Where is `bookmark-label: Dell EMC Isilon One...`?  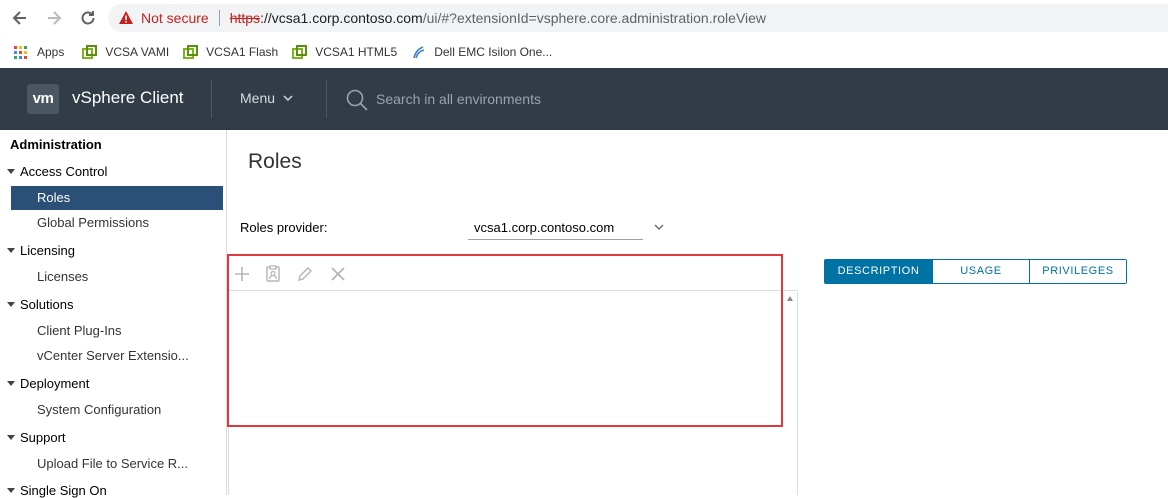
bookmark-label: Dell EMC Isilon One... is located at coordinates (493, 52).